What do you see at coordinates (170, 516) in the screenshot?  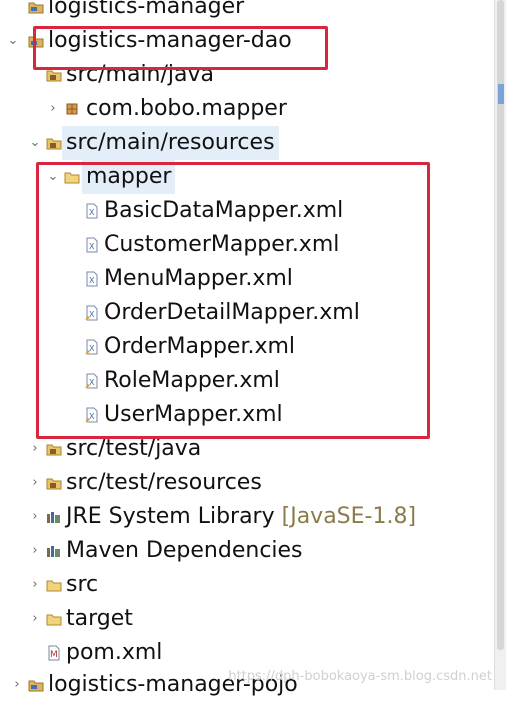 I see `library-name: JRE System Library` at bounding box center [170, 516].